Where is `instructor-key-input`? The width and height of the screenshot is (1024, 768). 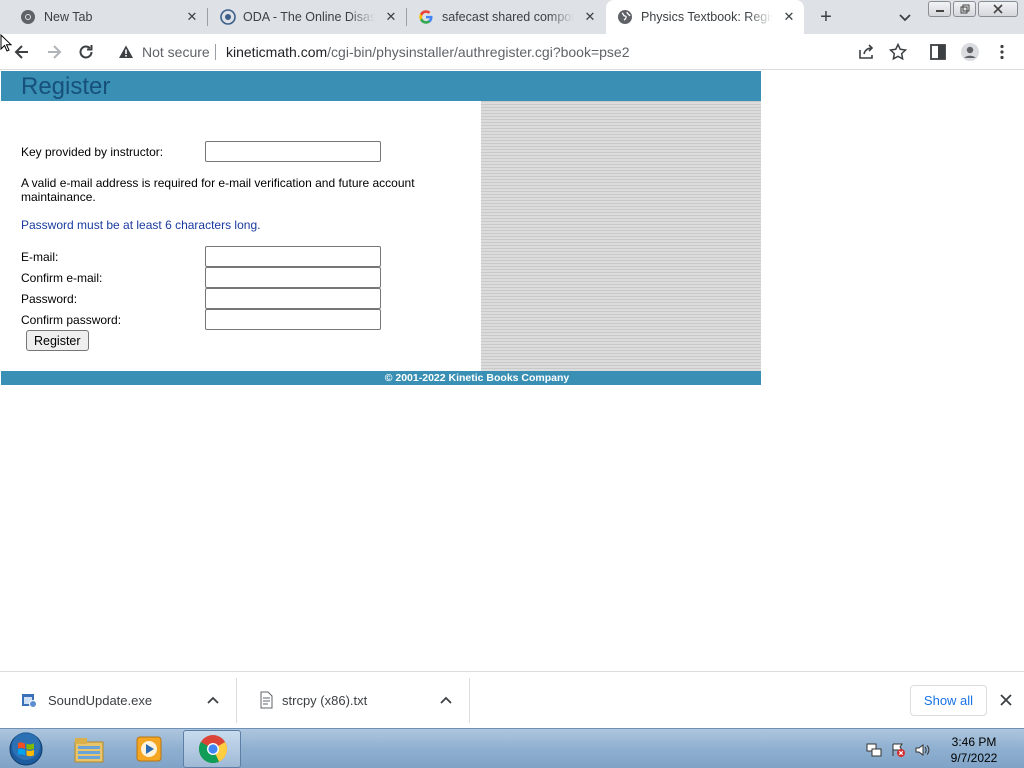 instructor-key-input is located at coordinates (293, 151).